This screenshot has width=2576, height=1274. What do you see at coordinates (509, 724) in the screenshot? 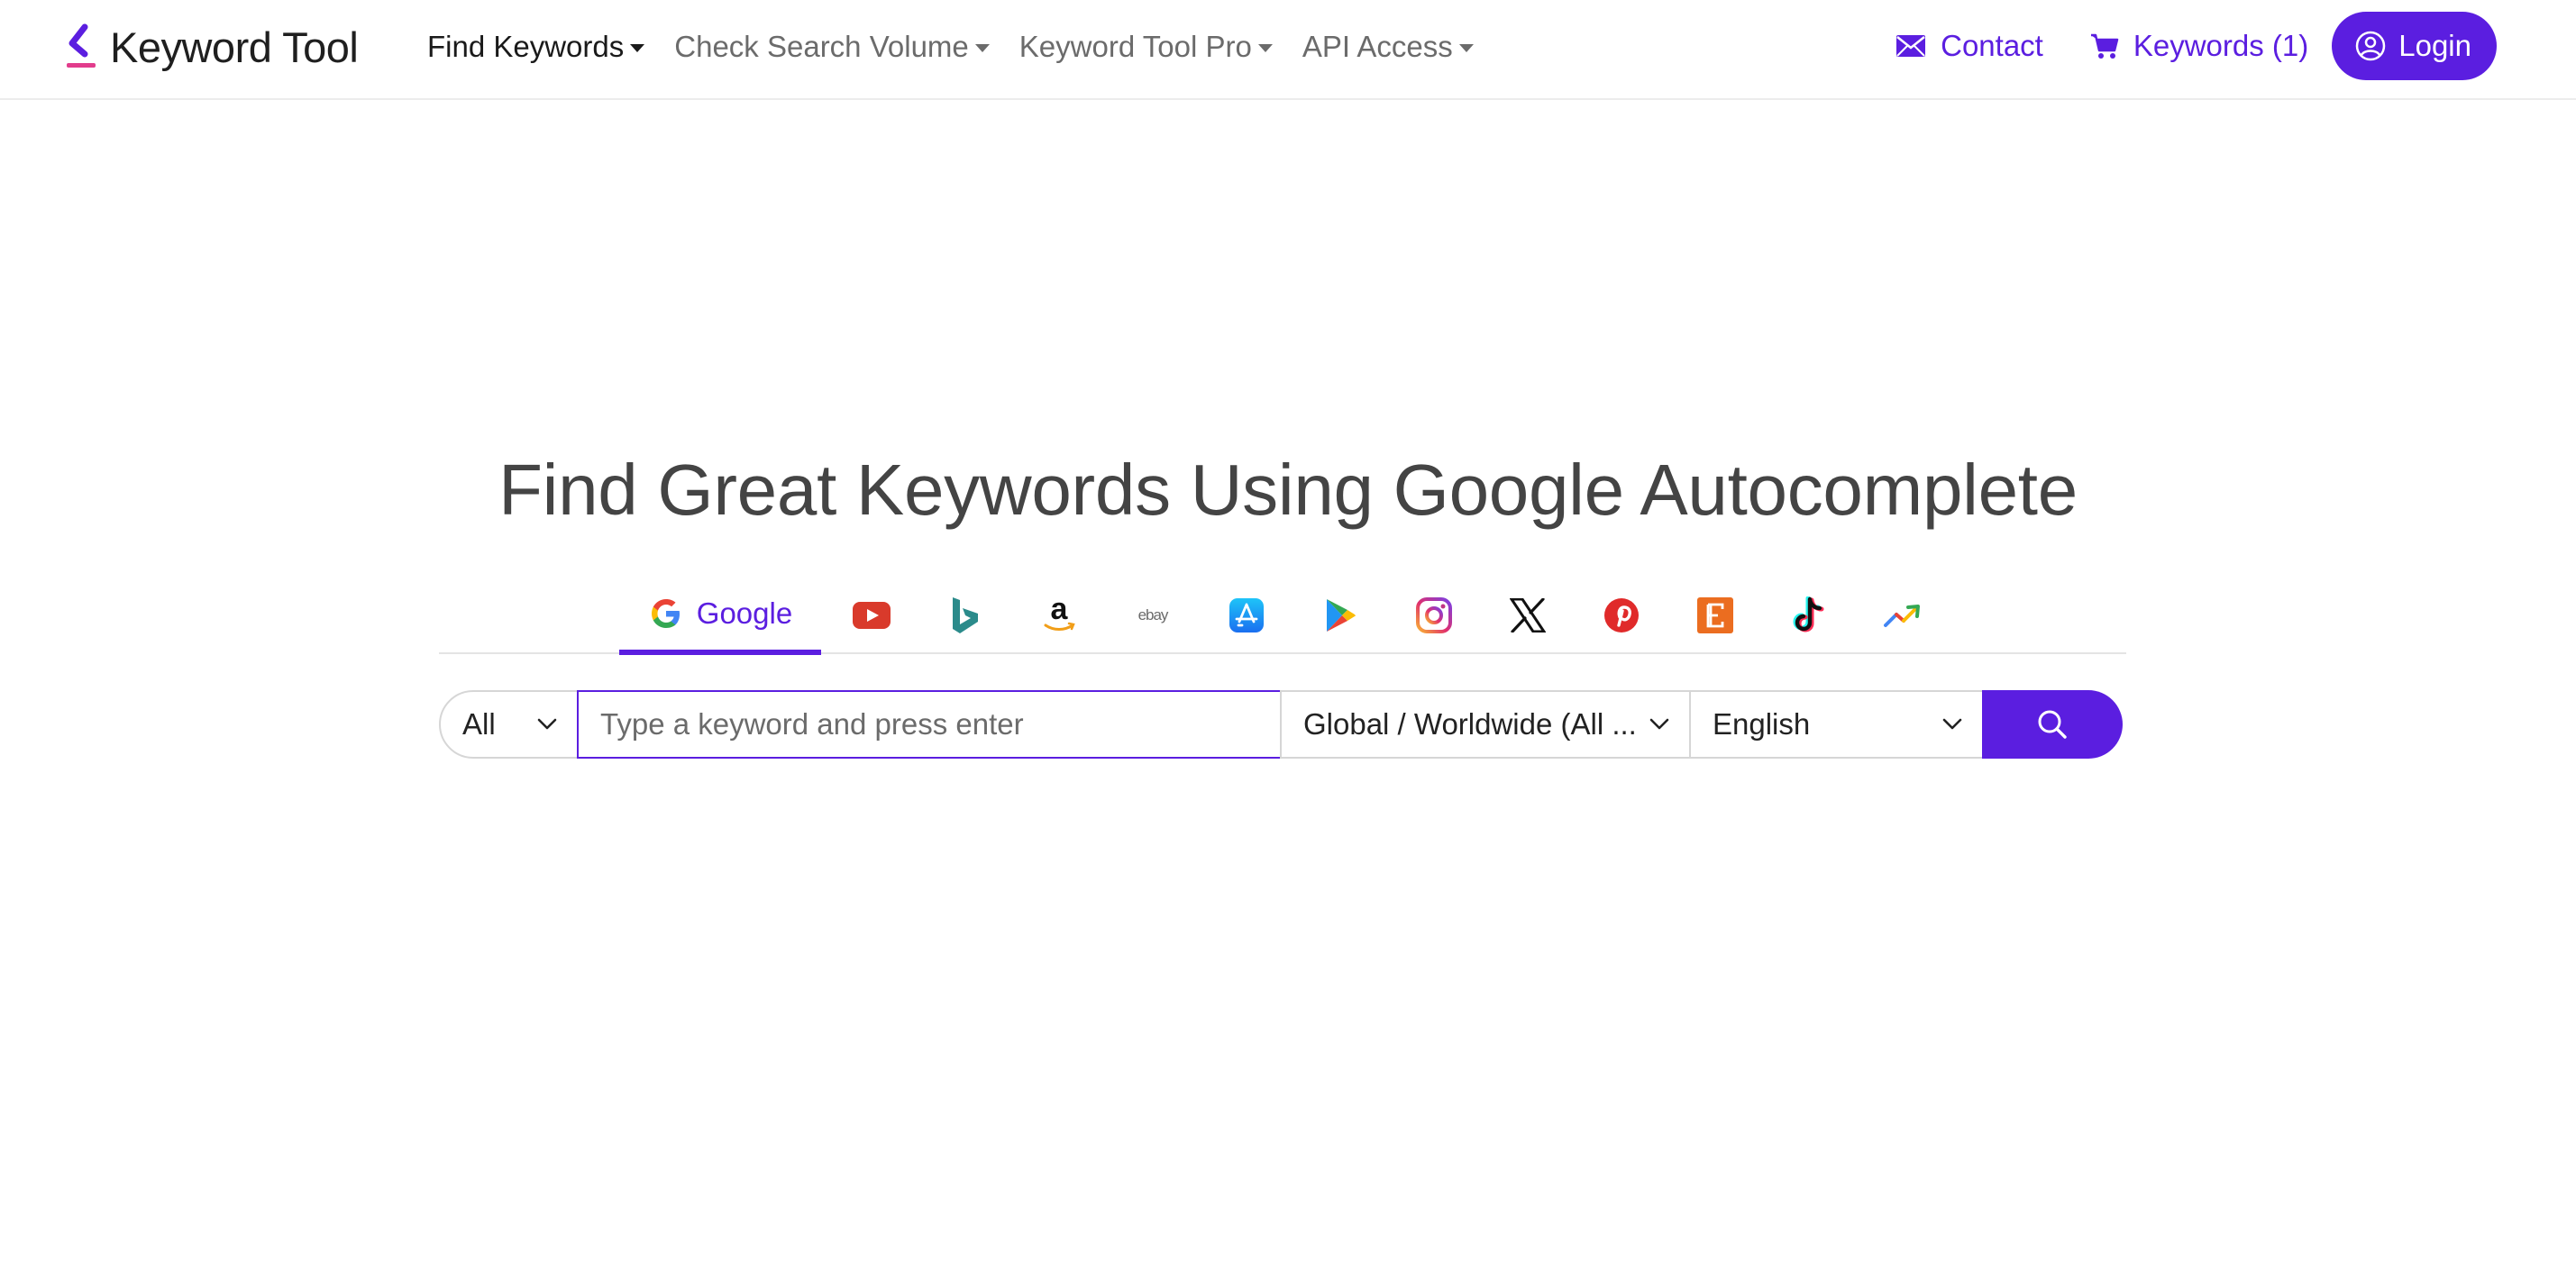
I see `search-type-select: All` at bounding box center [509, 724].